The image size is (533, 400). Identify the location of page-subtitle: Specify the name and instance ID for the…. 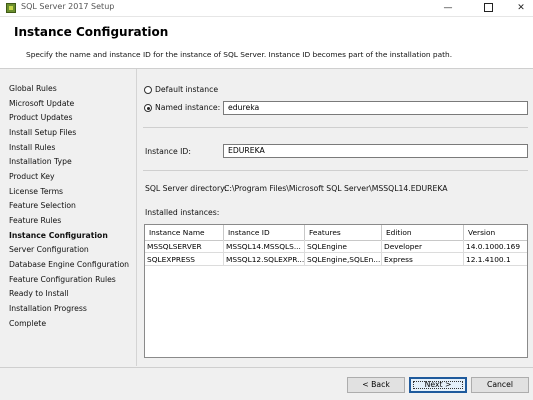
(239, 54).